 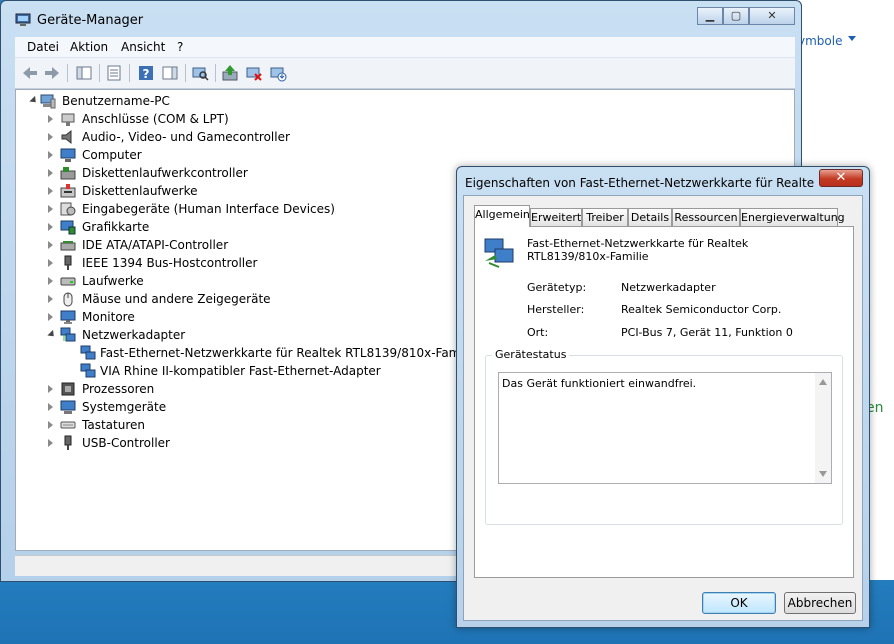 What do you see at coordinates (531, 354) in the screenshot?
I see `device-status-group-label: Gerätestatus` at bounding box center [531, 354].